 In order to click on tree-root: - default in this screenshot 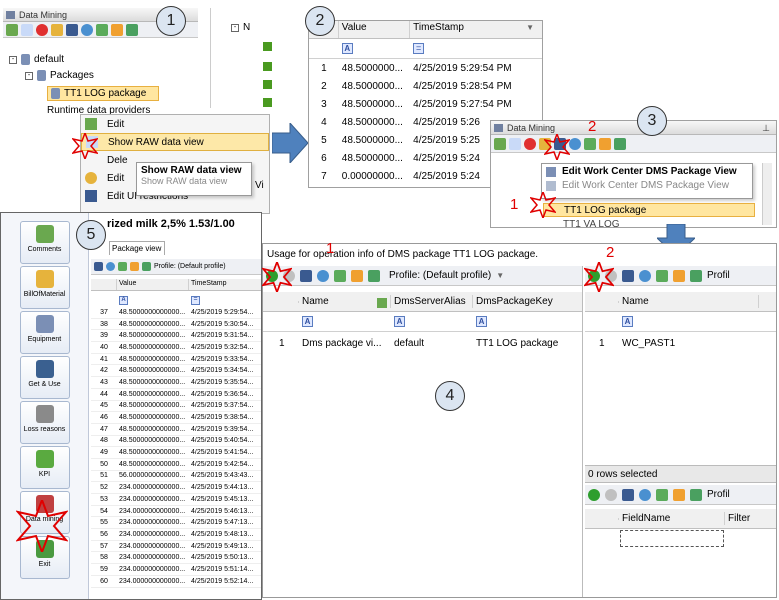, I will do `click(36, 59)`.